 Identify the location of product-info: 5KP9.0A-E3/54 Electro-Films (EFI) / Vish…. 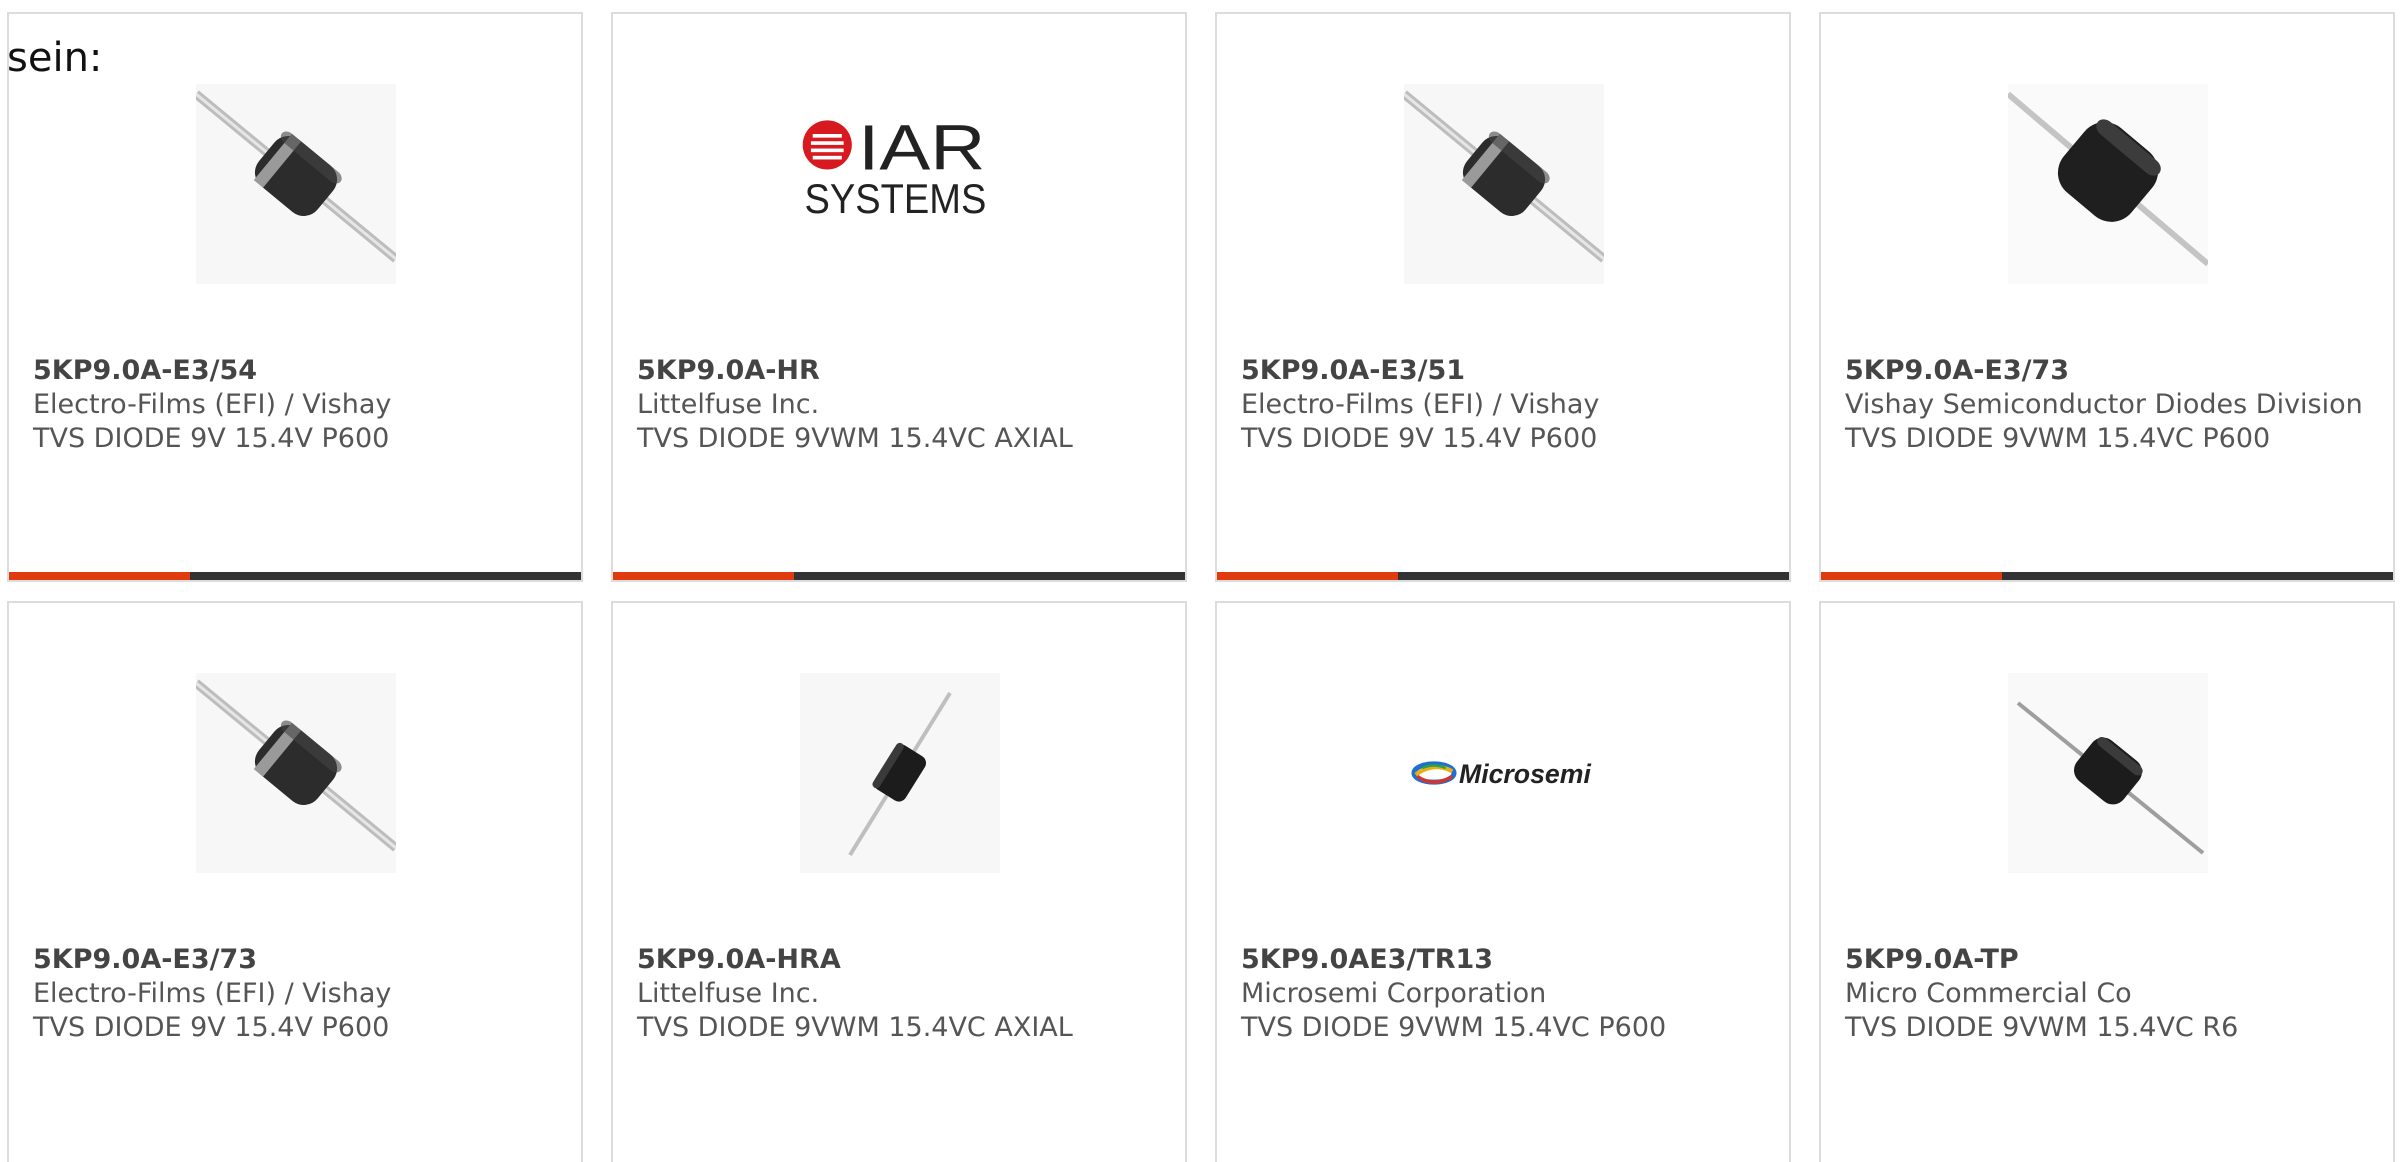
(295, 405).